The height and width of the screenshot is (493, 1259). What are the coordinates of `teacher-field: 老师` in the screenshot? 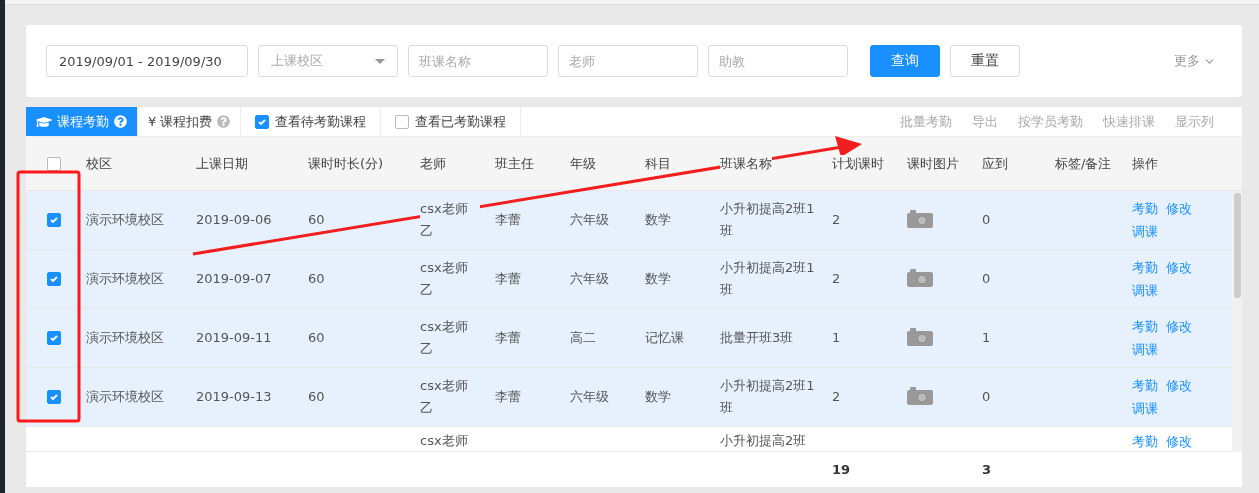 It's located at (628, 61).